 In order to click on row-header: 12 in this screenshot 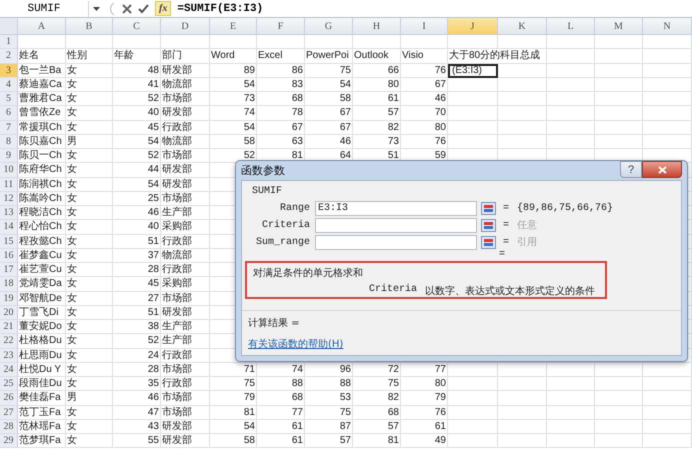, I will do `click(9, 199)`.